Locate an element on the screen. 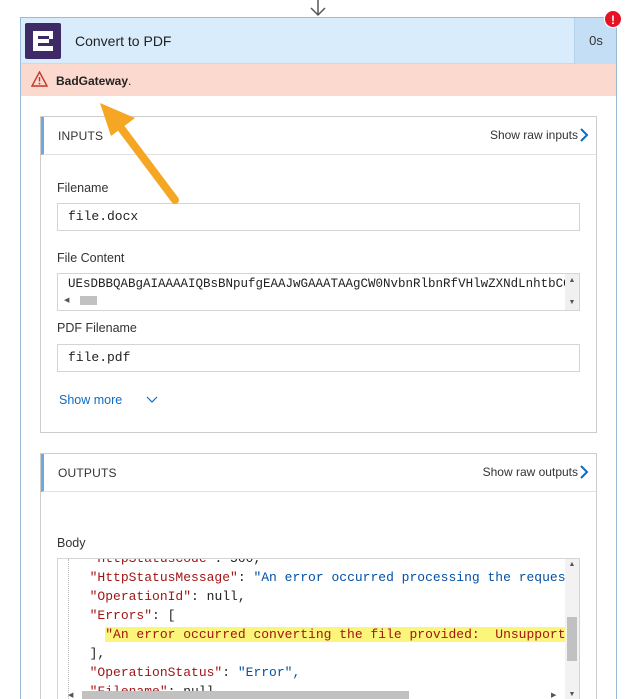 Image resolution: width=634 pixels, height=699 pixels. json-line: "HttpStatusCode": 500, is located at coordinates (168, 563).